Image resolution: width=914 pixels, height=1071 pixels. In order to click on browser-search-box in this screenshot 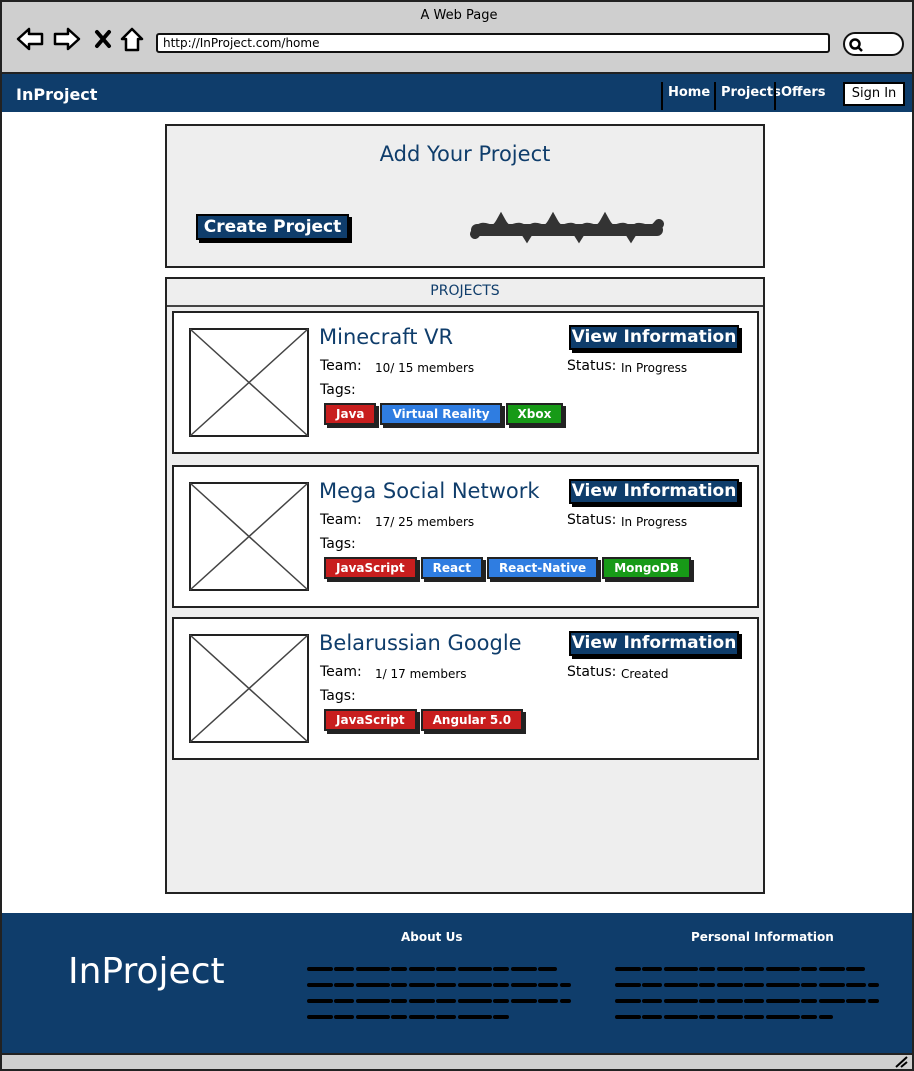, I will do `click(873, 44)`.